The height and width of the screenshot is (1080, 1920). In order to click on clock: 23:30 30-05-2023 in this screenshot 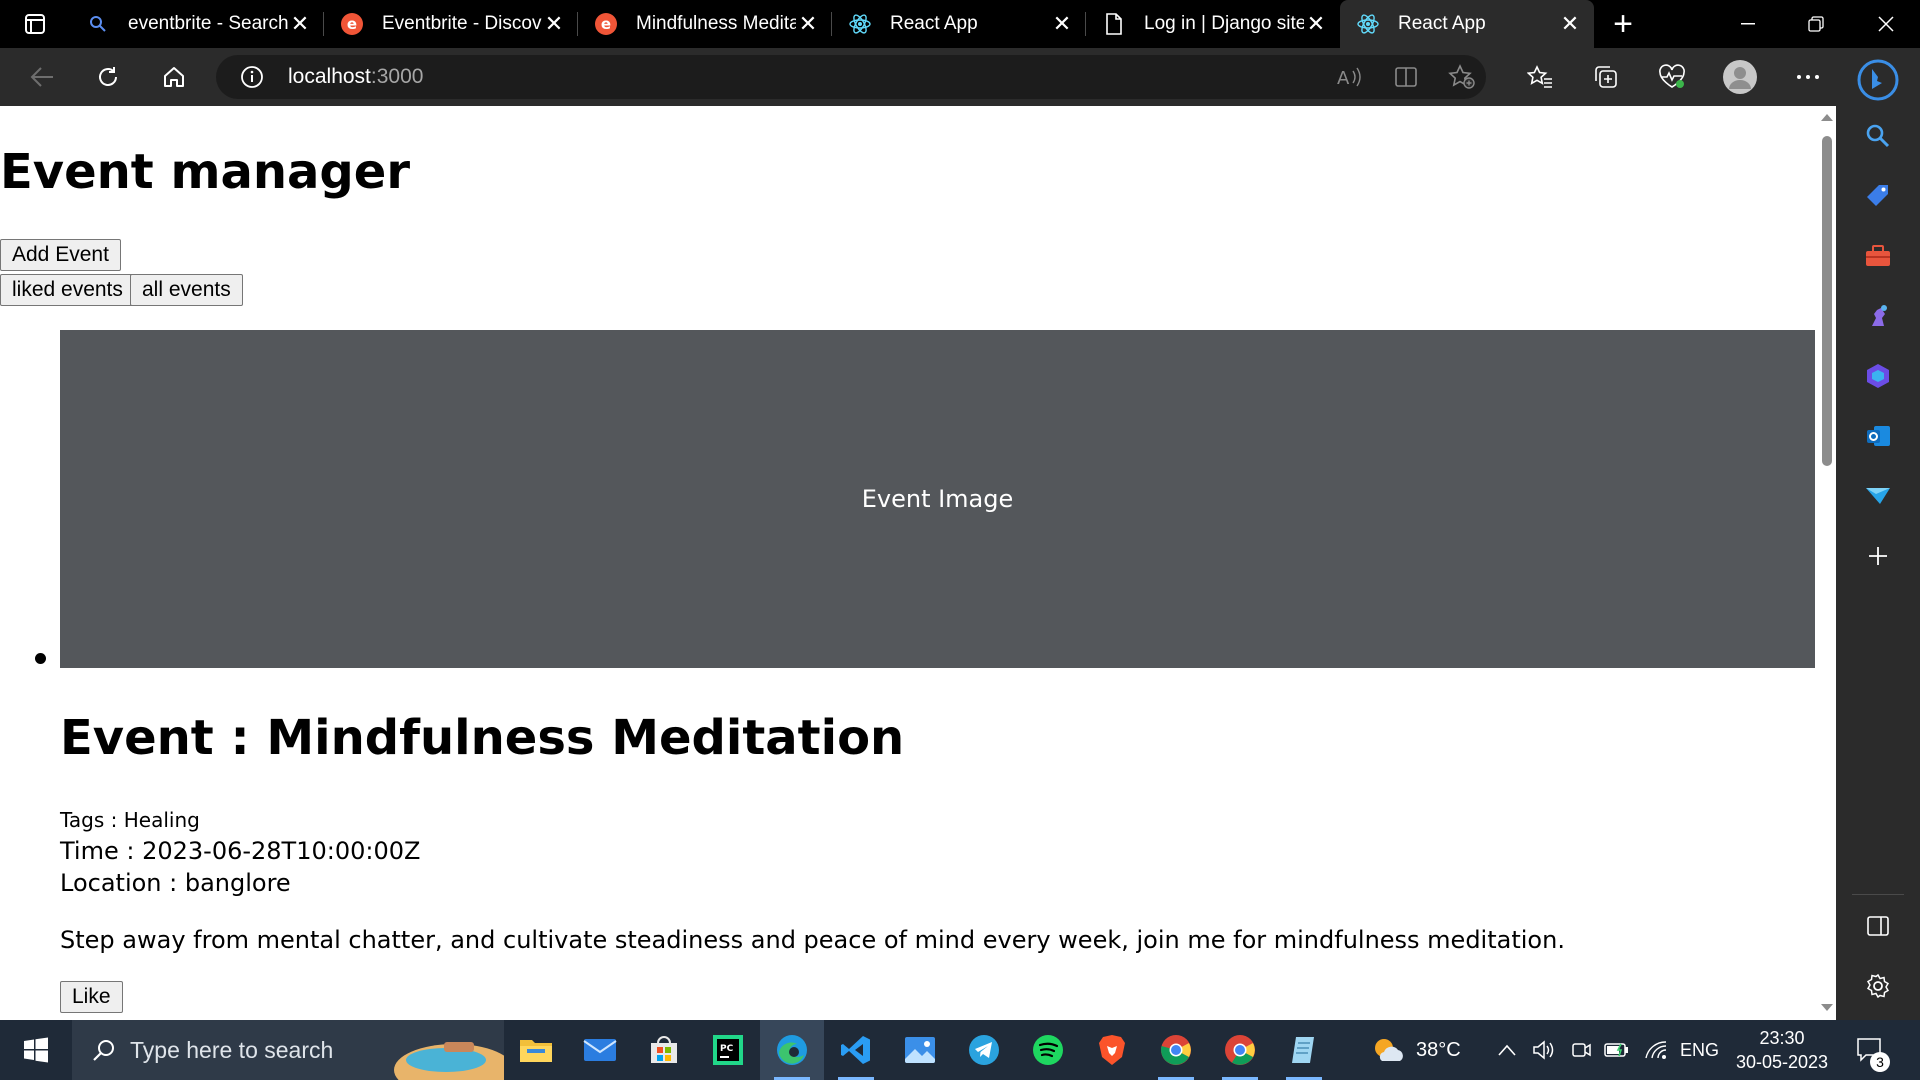, I will do `click(1782, 1050)`.